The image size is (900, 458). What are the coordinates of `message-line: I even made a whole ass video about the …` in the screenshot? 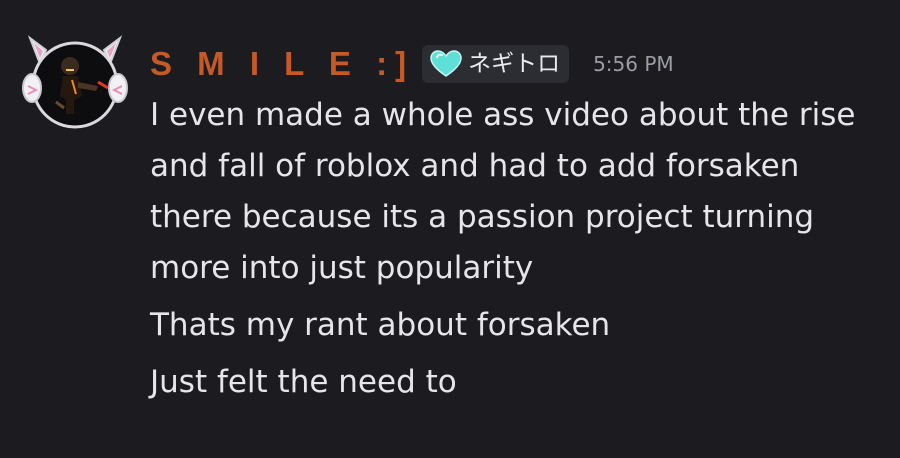 It's located at (503, 115).